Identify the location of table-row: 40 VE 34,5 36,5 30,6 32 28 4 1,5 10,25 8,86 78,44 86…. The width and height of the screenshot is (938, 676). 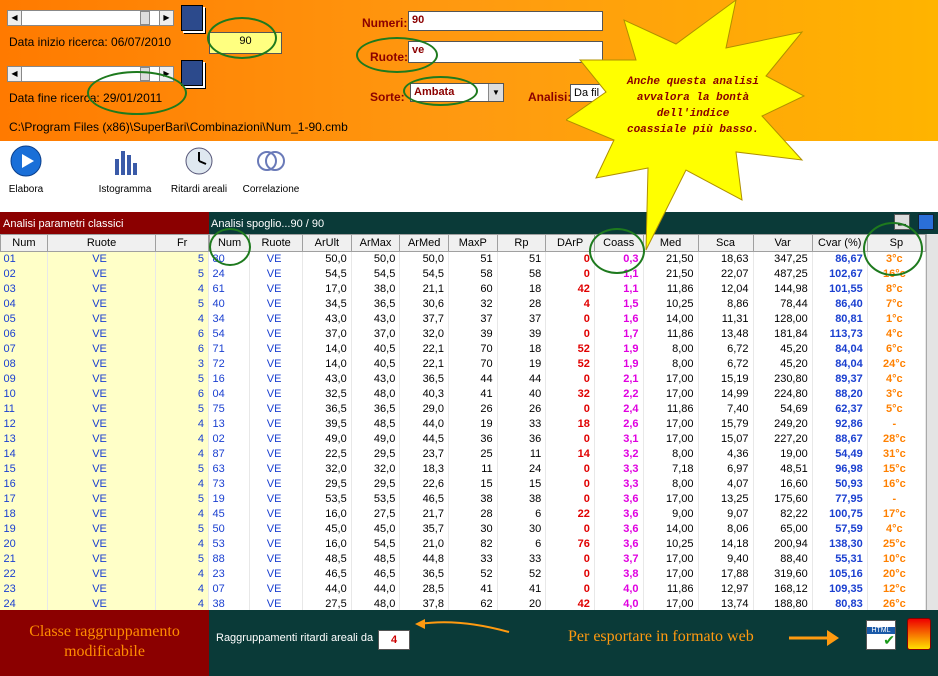
(568, 304).